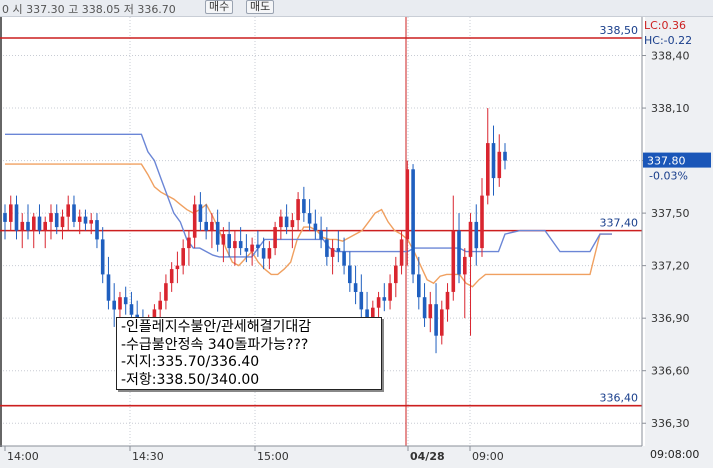  Describe the element at coordinates (488, 456) in the screenshot. I see `tick-label: 09:00` at that location.